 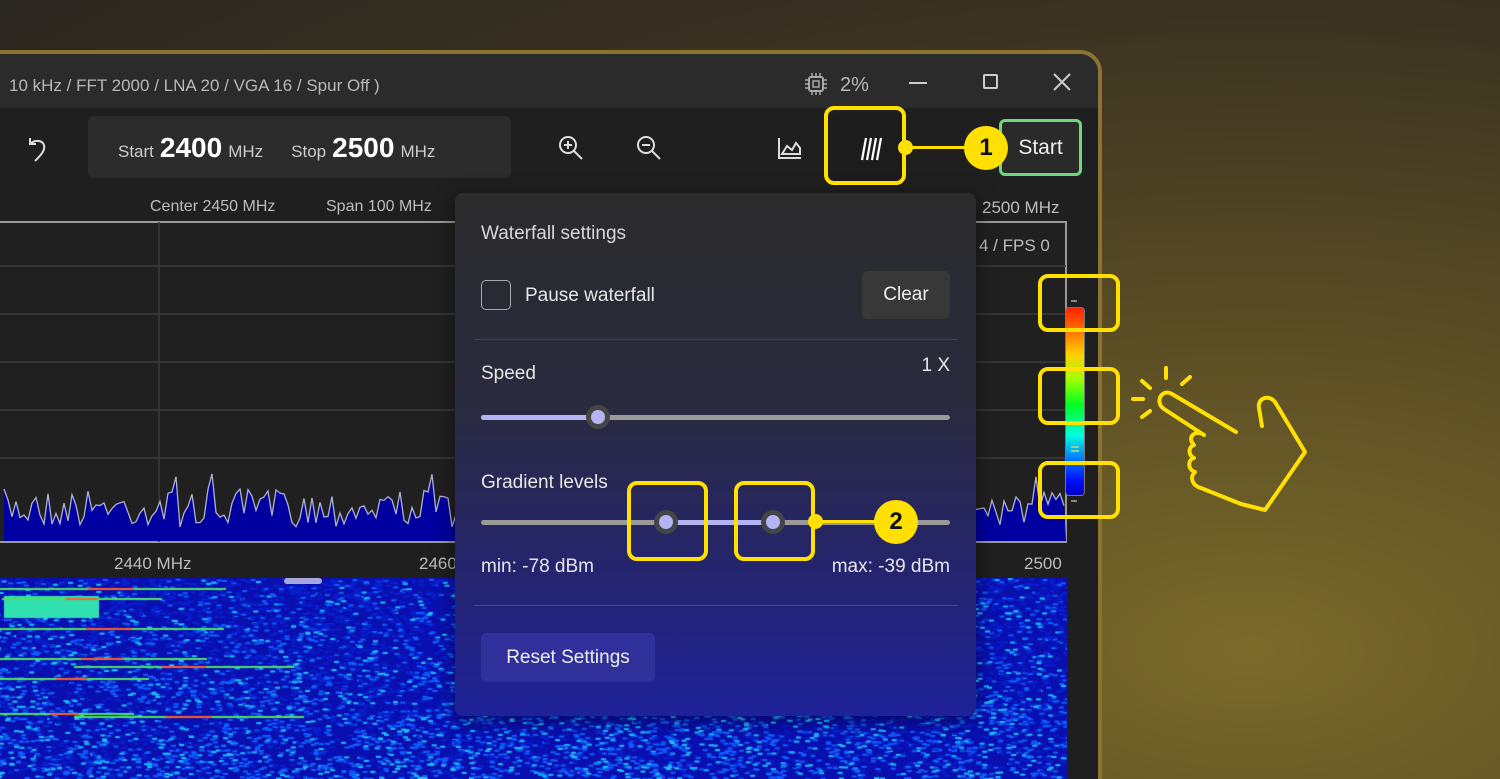 What do you see at coordinates (136, 151) in the screenshot?
I see `start-label: Start` at bounding box center [136, 151].